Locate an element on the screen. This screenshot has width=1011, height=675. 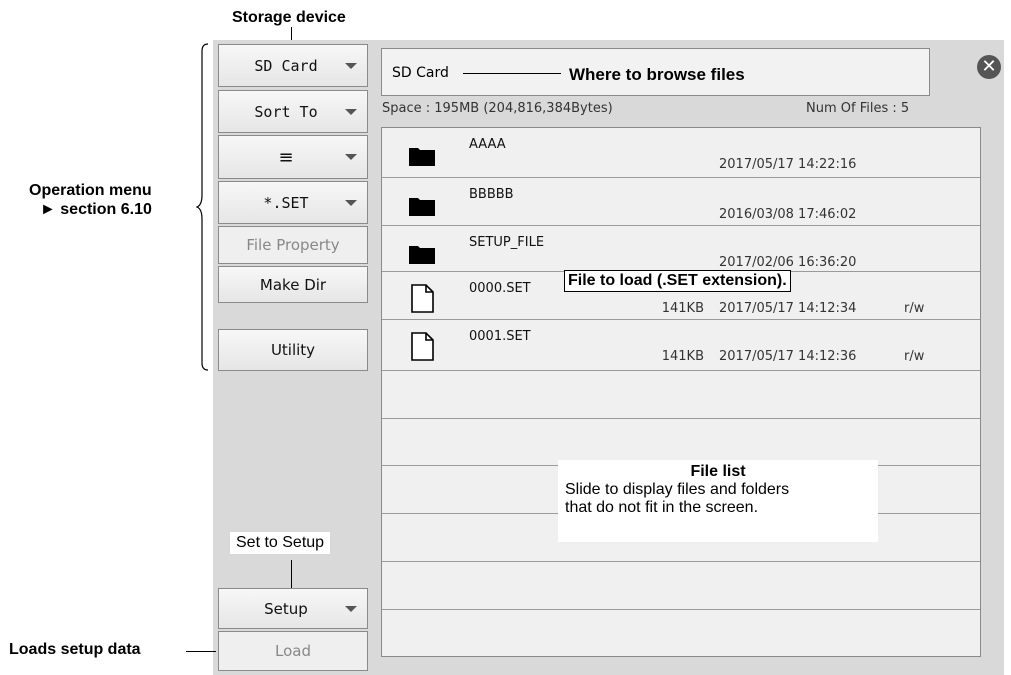
operation-menu-annotation: Operation menu is located at coordinates (90, 190).